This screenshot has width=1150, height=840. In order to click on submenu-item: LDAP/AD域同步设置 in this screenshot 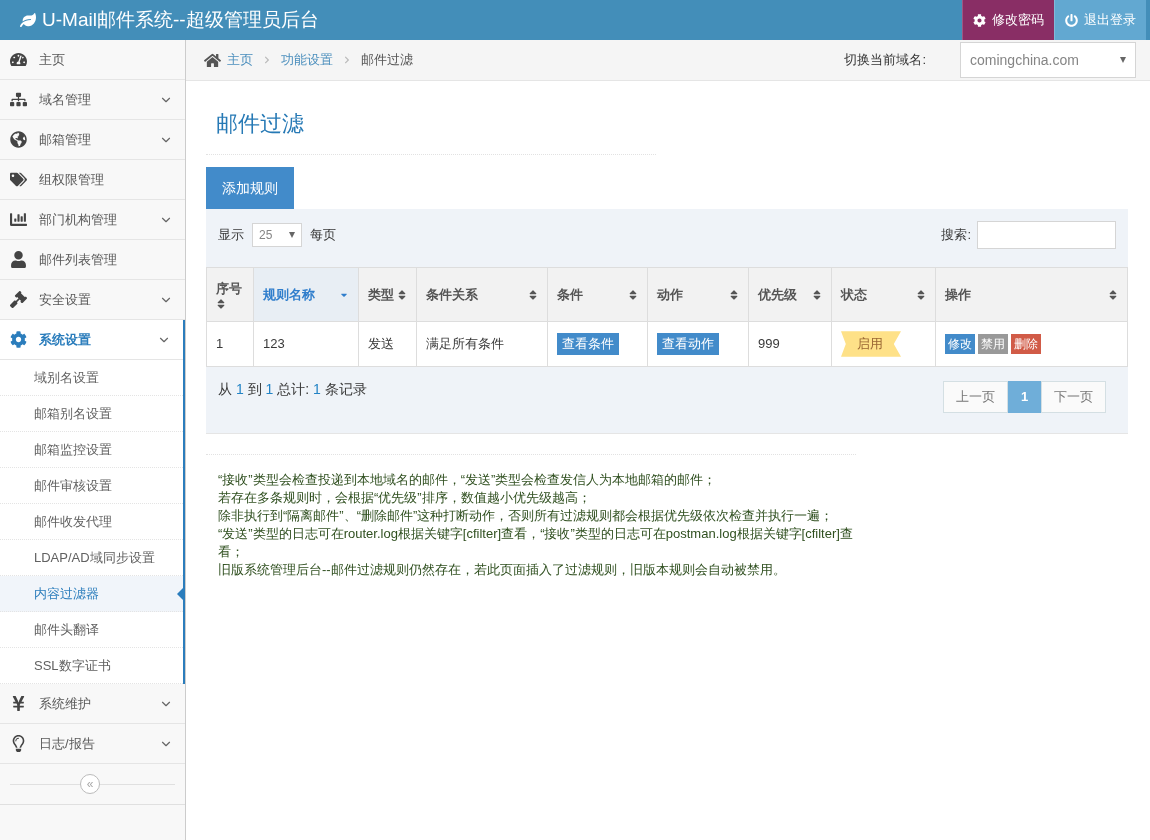, I will do `click(91, 558)`.